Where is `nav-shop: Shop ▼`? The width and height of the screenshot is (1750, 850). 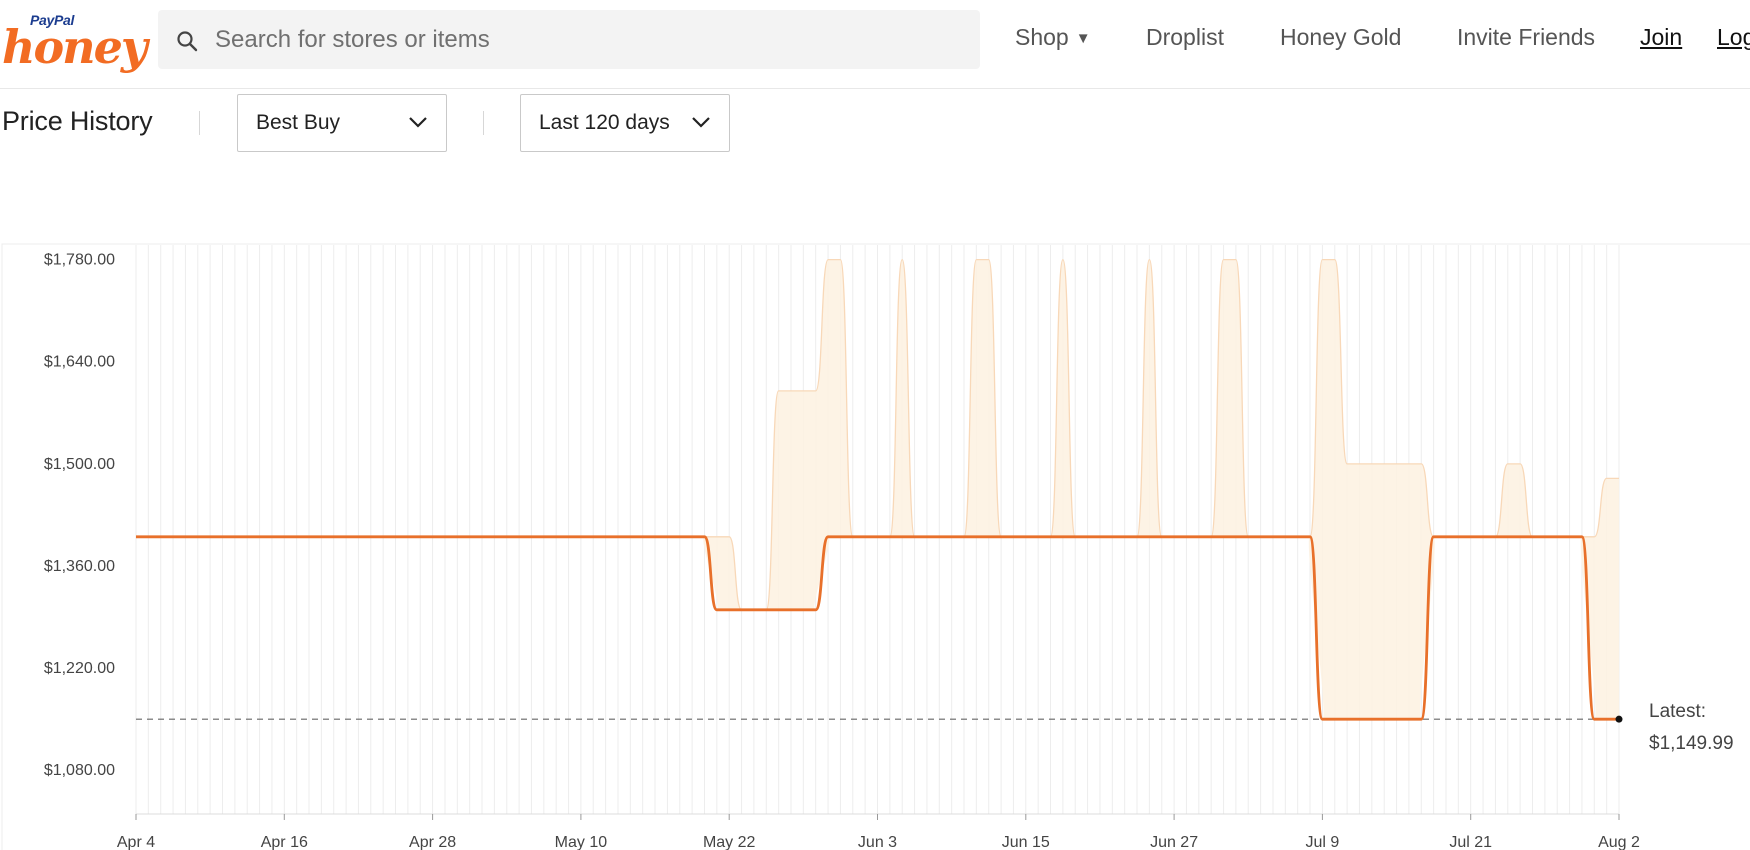
nav-shop: Shop ▼ is located at coordinates (1053, 37).